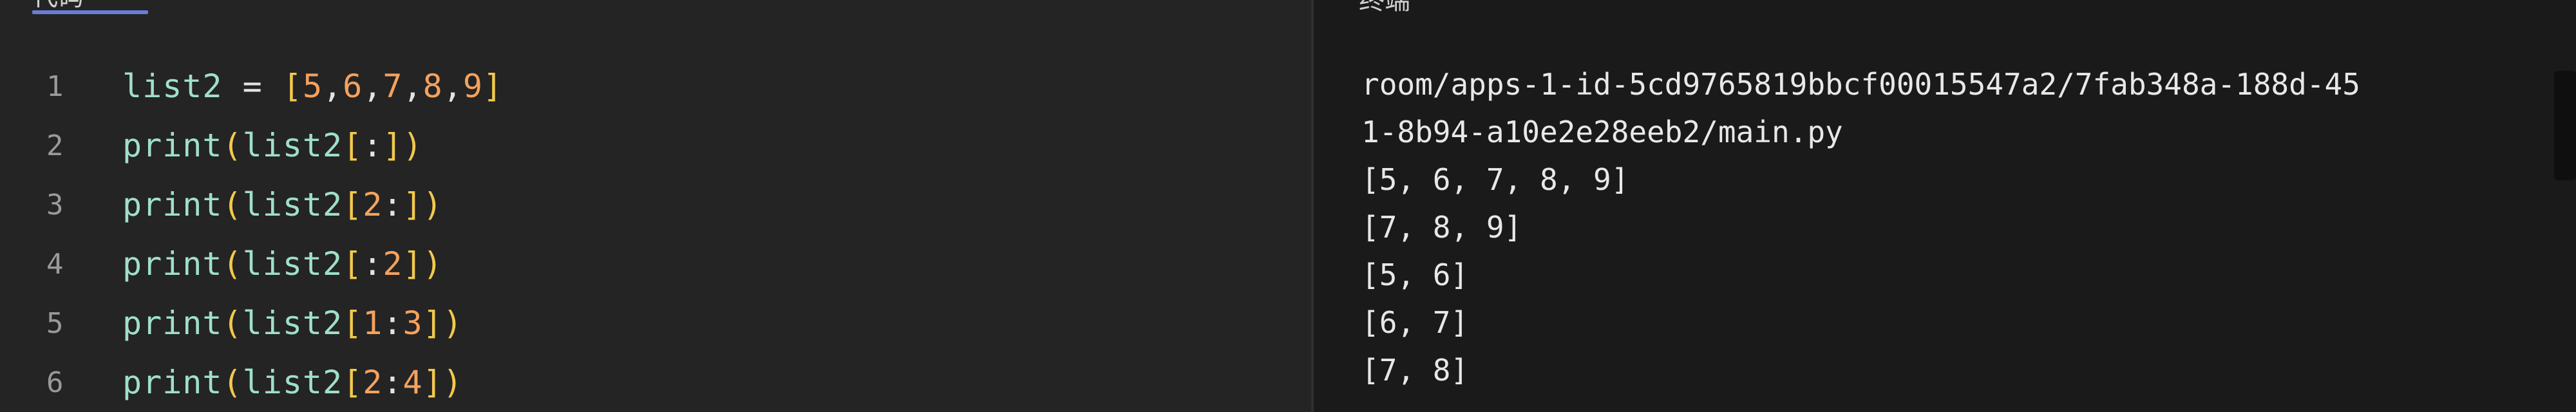  I want to click on tab-terminal-label: 终端, so click(1384, 8).